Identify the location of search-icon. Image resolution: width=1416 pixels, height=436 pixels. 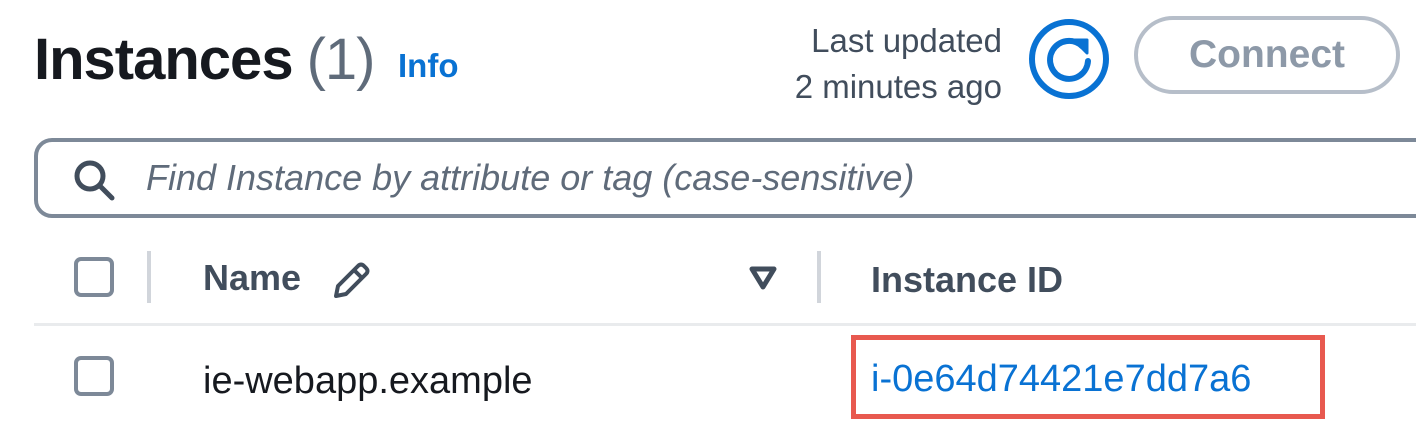
(94, 180).